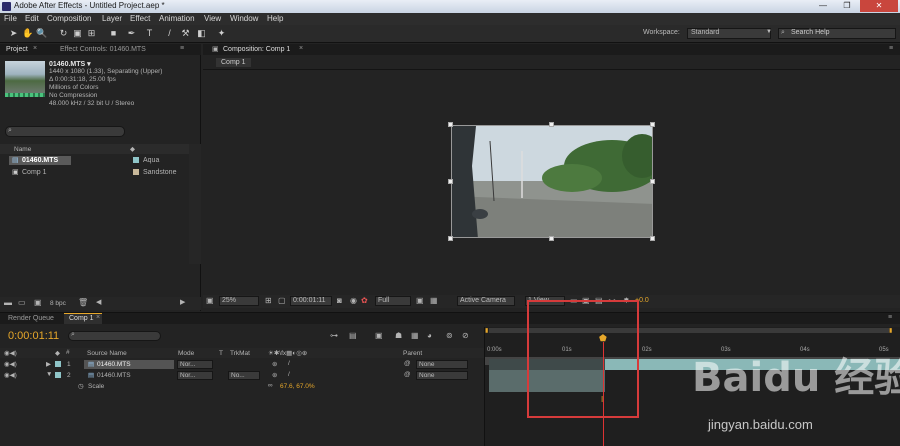 This screenshot has height=446, width=900. I want to click on shy-layers-icon: ☗, so click(398, 335).